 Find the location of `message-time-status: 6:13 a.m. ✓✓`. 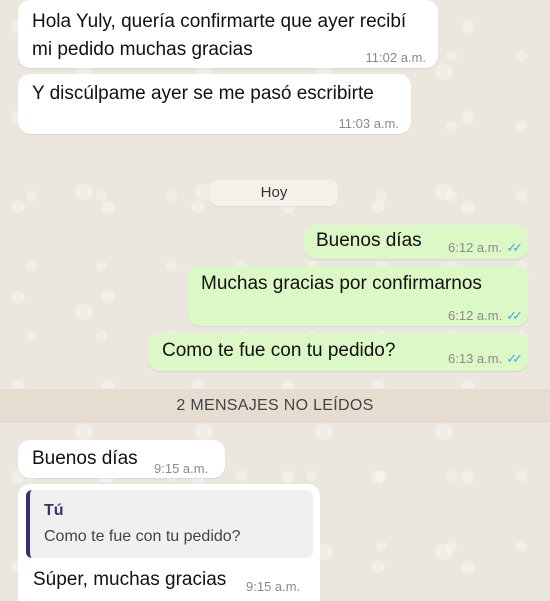

message-time-status: 6:13 a.m. ✓✓ is located at coordinates (485, 359).